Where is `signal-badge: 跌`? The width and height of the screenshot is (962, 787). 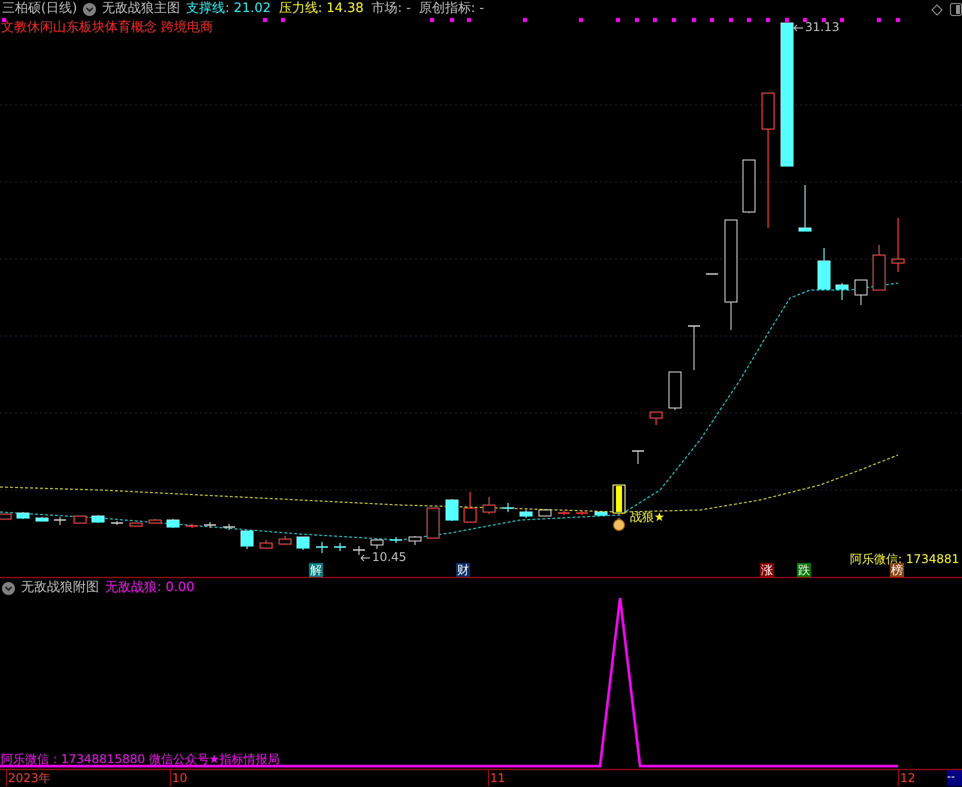
signal-badge: 跌 is located at coordinates (804, 570).